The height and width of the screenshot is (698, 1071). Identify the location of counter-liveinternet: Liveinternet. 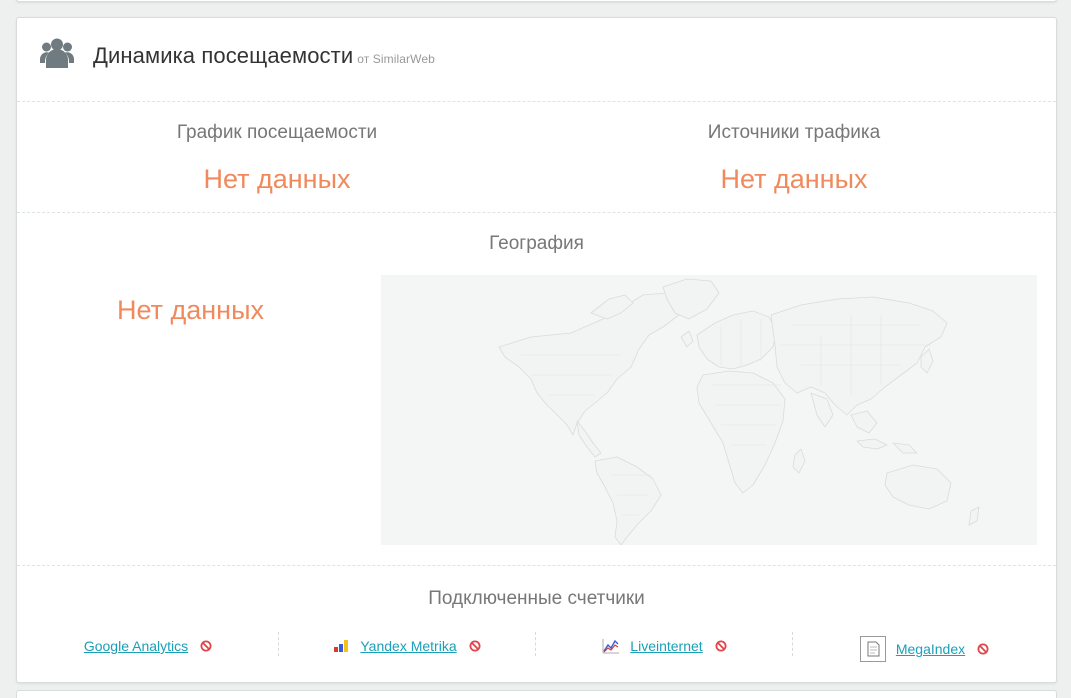
(664, 646).